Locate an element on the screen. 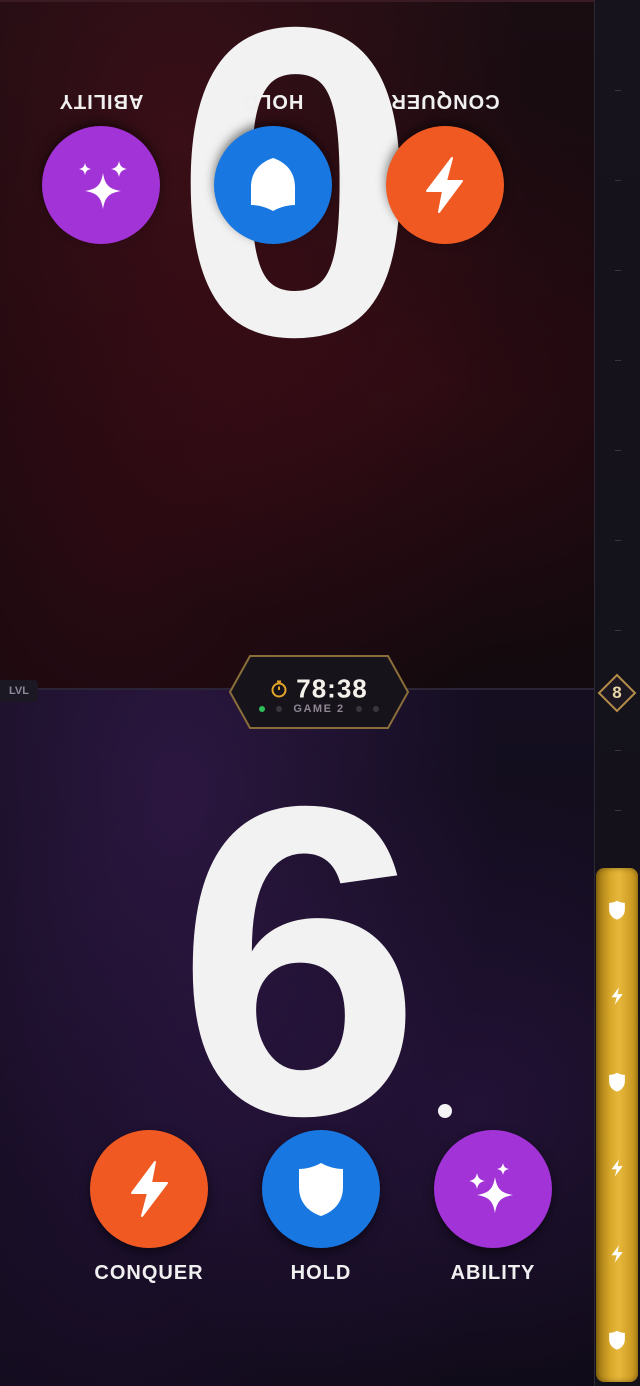  player-ability-label: ABILITY is located at coordinates (493, 1273).